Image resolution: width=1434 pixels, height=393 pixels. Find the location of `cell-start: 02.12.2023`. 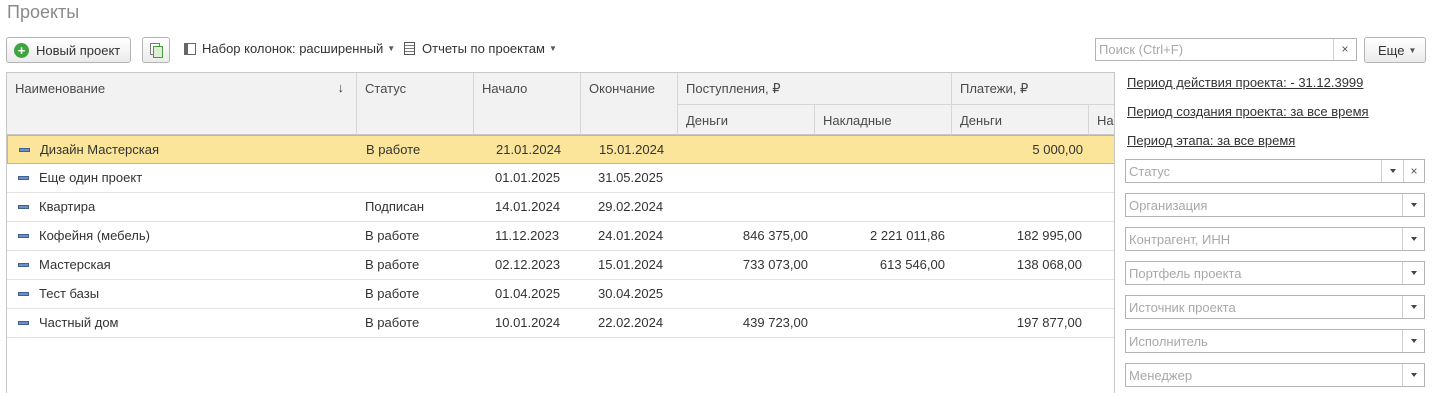

cell-start: 02.12.2023 is located at coordinates (528, 264).